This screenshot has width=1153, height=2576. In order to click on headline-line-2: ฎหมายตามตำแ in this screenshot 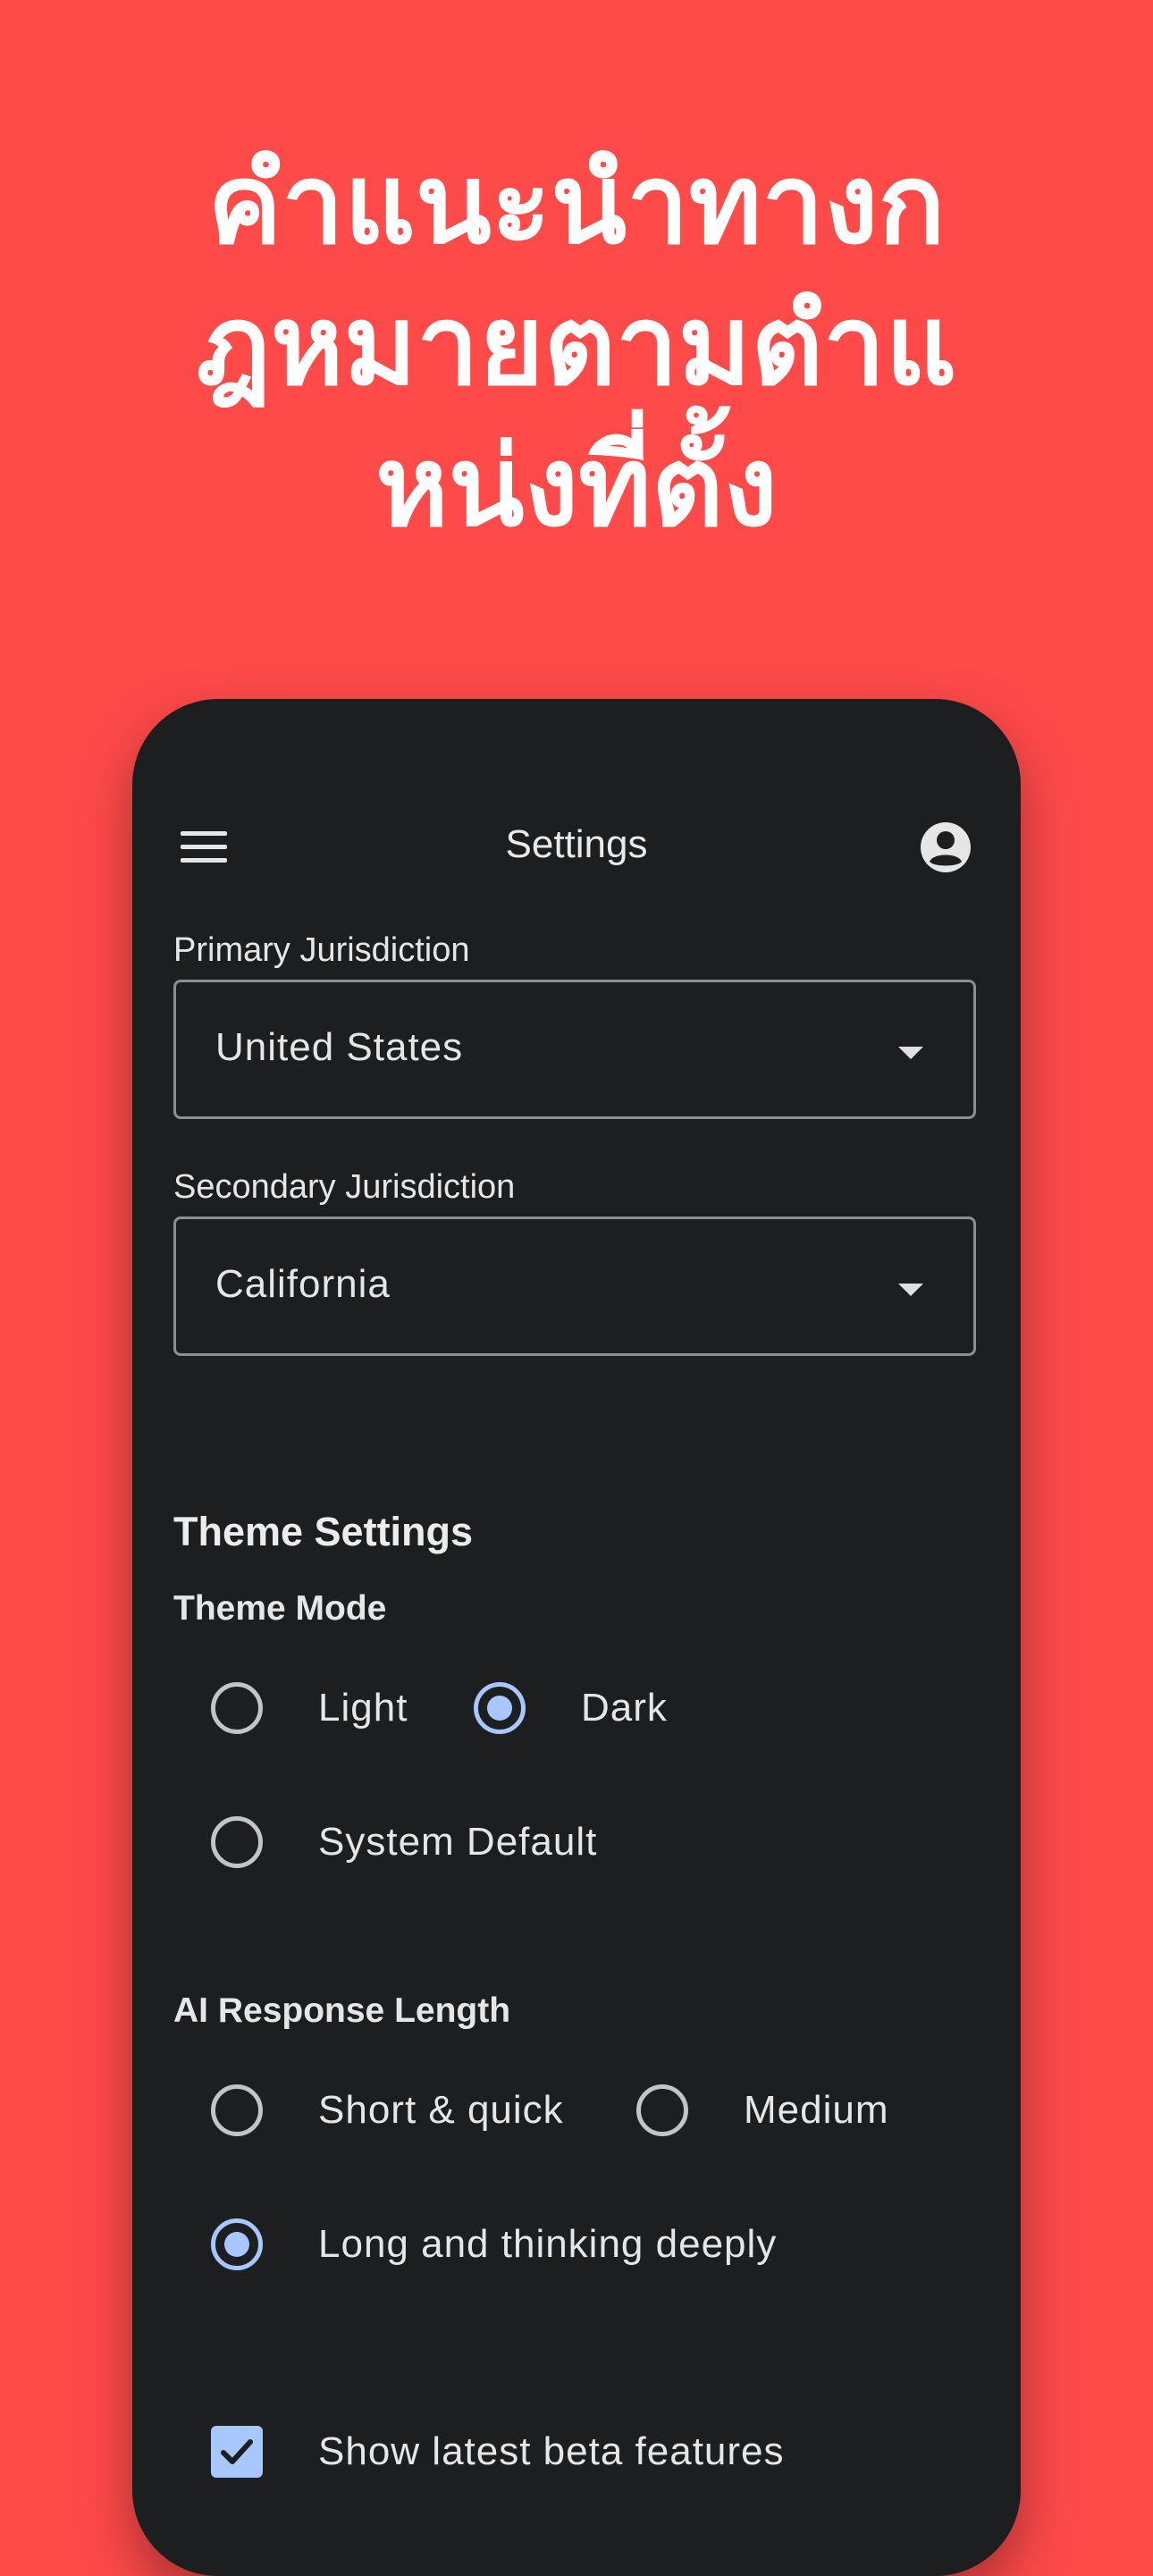, I will do `click(576, 346)`.